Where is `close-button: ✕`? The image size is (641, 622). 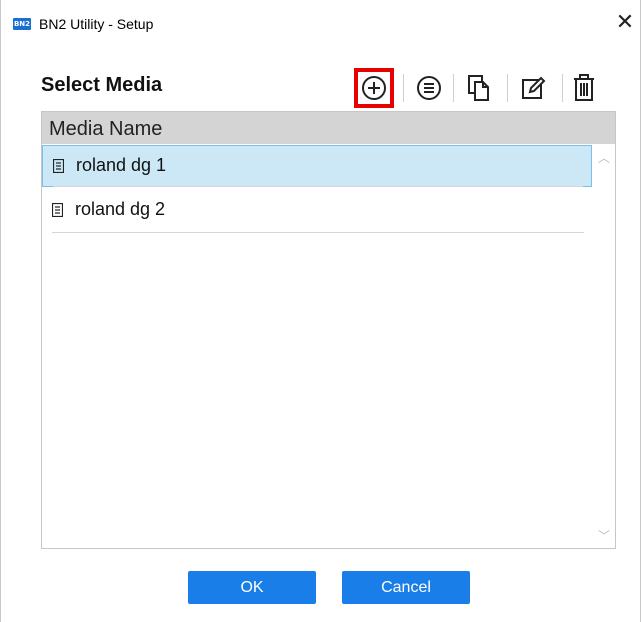
close-button: ✕ is located at coordinates (625, 24).